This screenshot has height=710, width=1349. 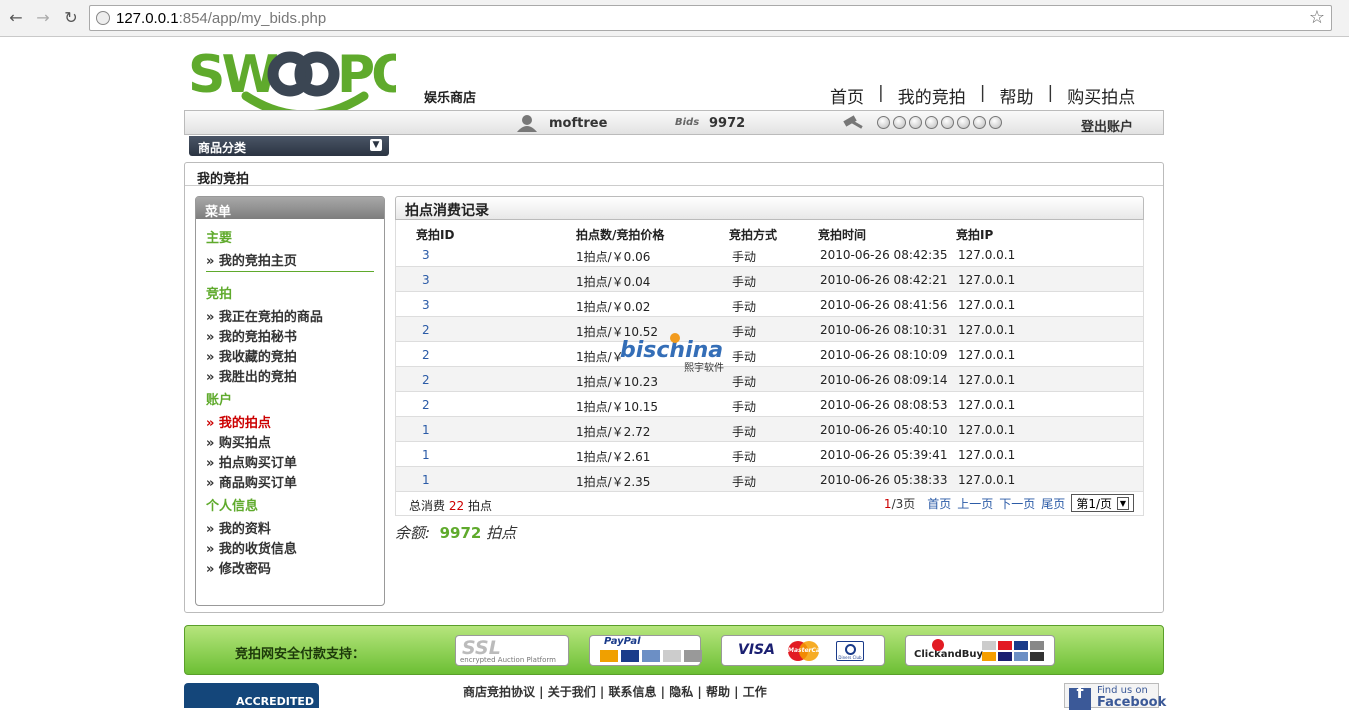 What do you see at coordinates (295, 567) in the screenshot?
I see `sidebar-item-change-password: » 修改密码` at bounding box center [295, 567].